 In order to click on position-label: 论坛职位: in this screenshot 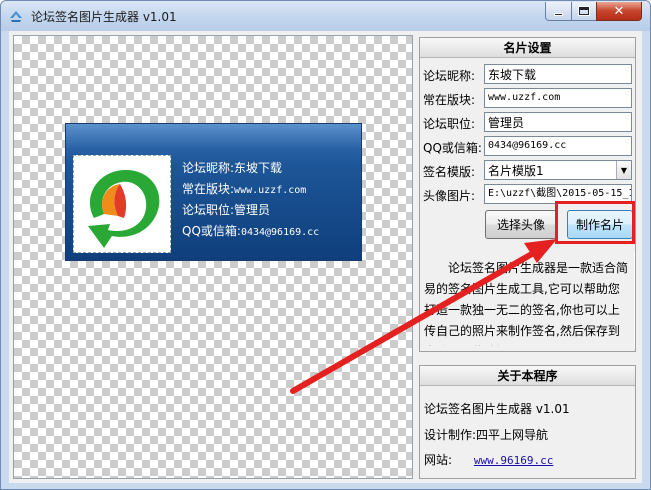, I will do `click(449, 124)`.